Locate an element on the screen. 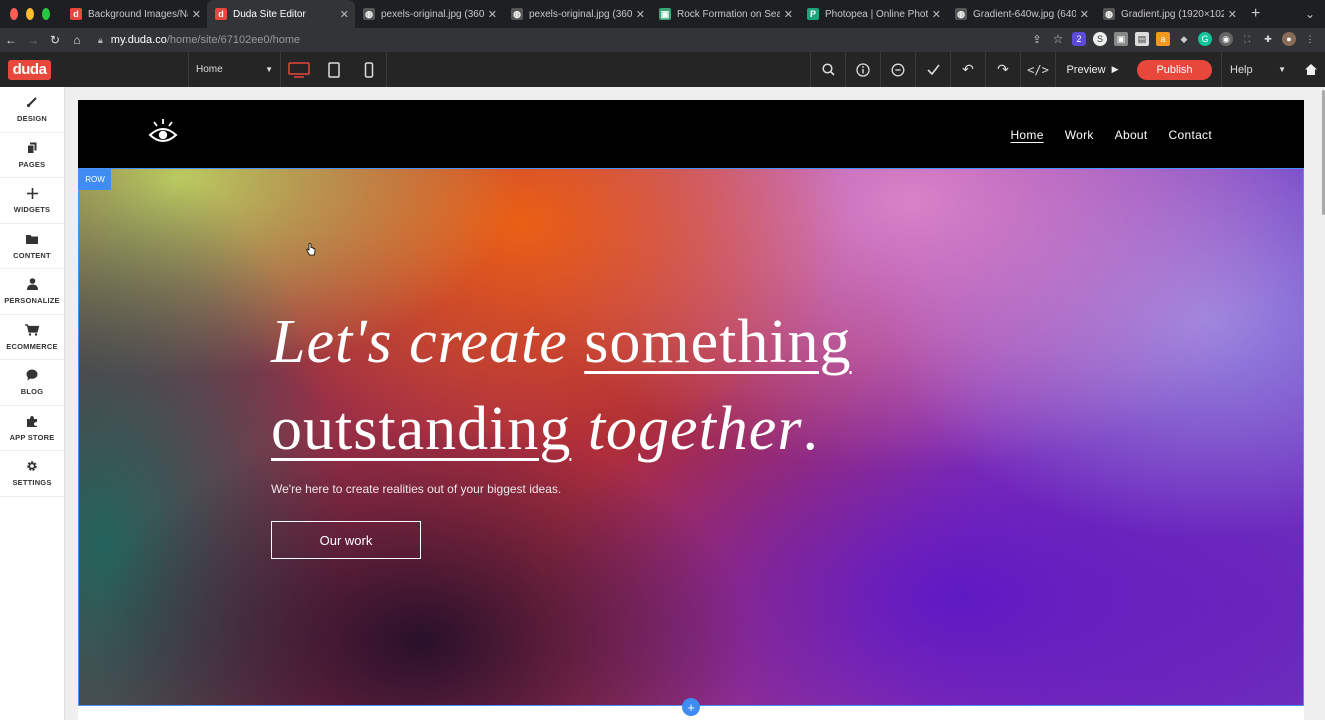 The height and width of the screenshot is (720, 1325). play-icon: ▶ is located at coordinates (1115, 69).